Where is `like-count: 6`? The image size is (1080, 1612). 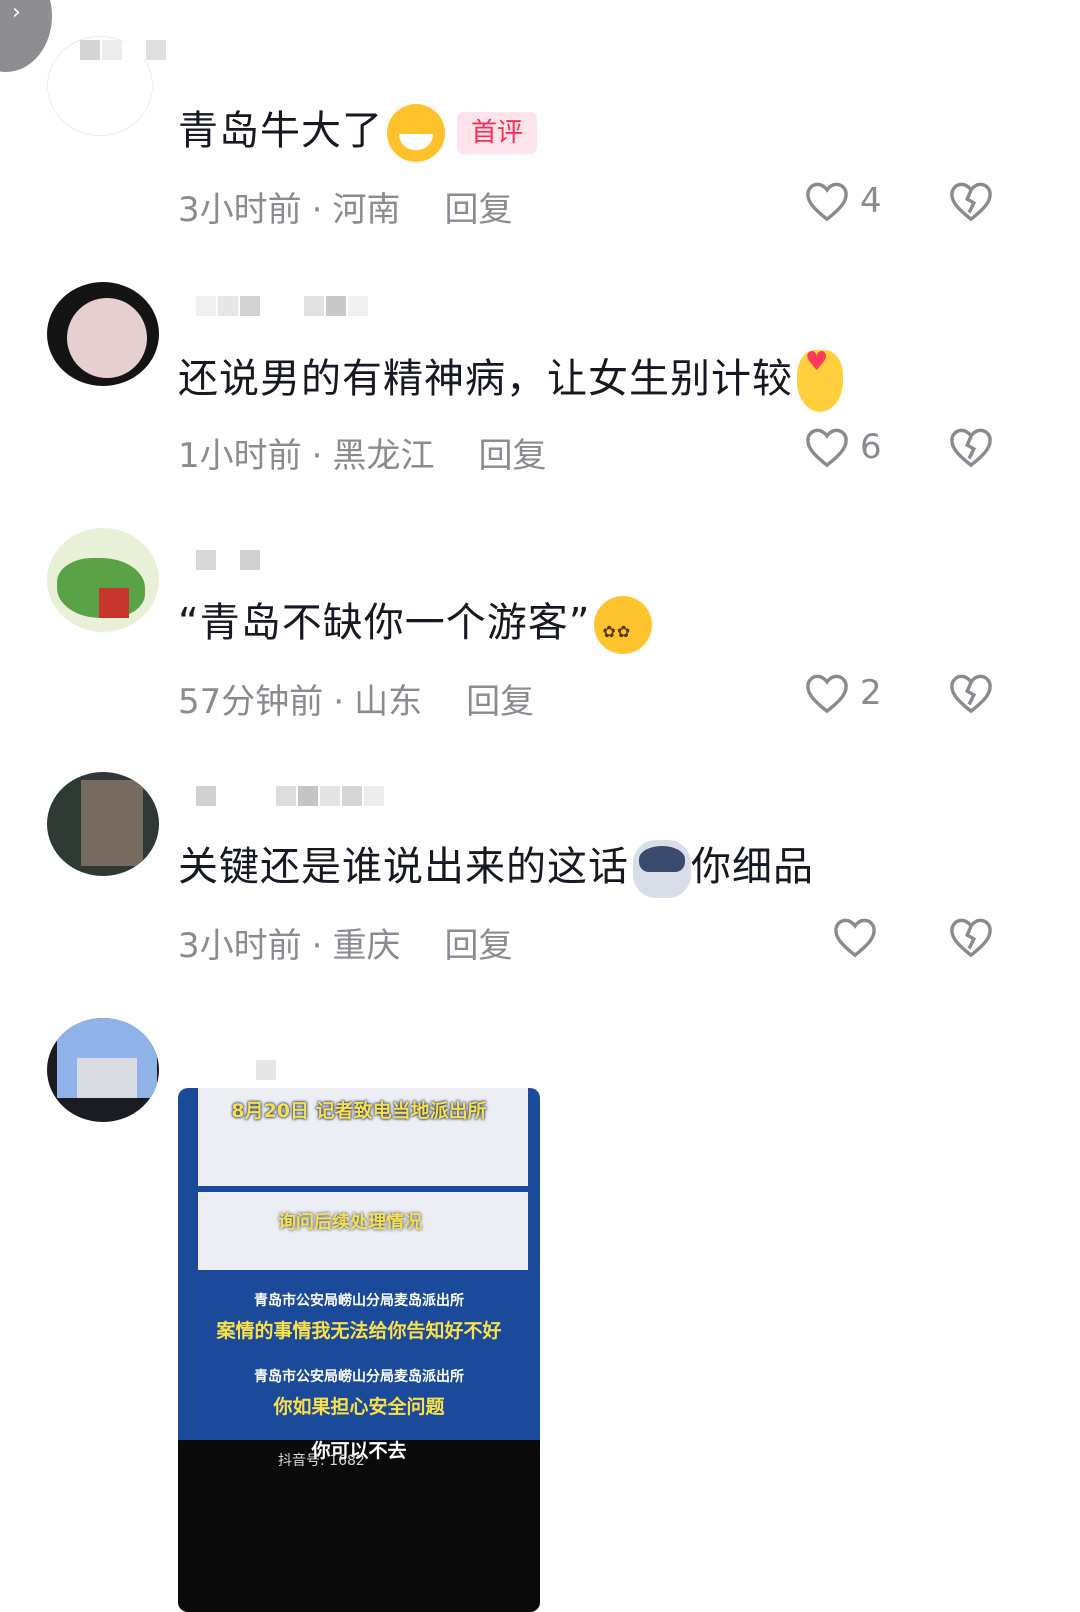
like-count: 6 is located at coordinates (871, 447).